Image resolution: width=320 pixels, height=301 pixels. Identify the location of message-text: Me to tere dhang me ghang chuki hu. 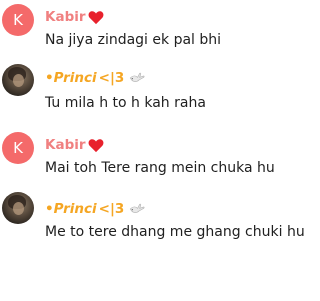
(175, 232).